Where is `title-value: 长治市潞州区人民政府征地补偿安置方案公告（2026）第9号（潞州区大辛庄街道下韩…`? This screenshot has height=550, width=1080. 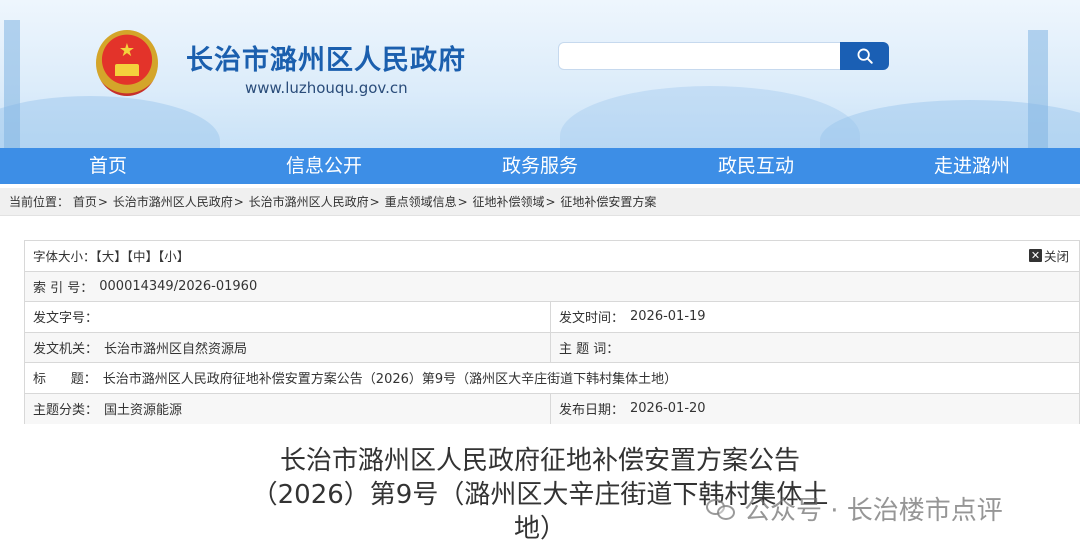
title-value: 长治市潞州区人民政府征地补偿安置方案公告（2026）第9号（潞州区大辛庄街道下韩… is located at coordinates (390, 380).